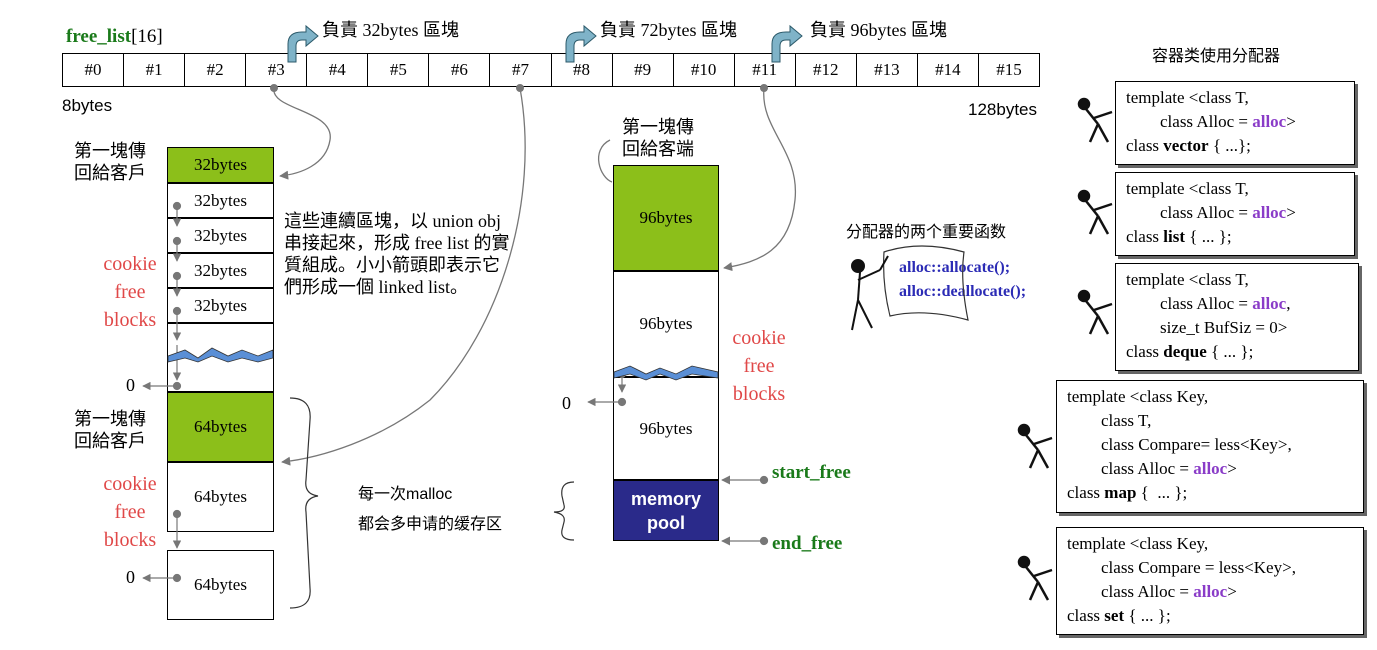 The height and width of the screenshot is (650, 1377). I want to click on person-holding-banner-icon, so click(870, 293).